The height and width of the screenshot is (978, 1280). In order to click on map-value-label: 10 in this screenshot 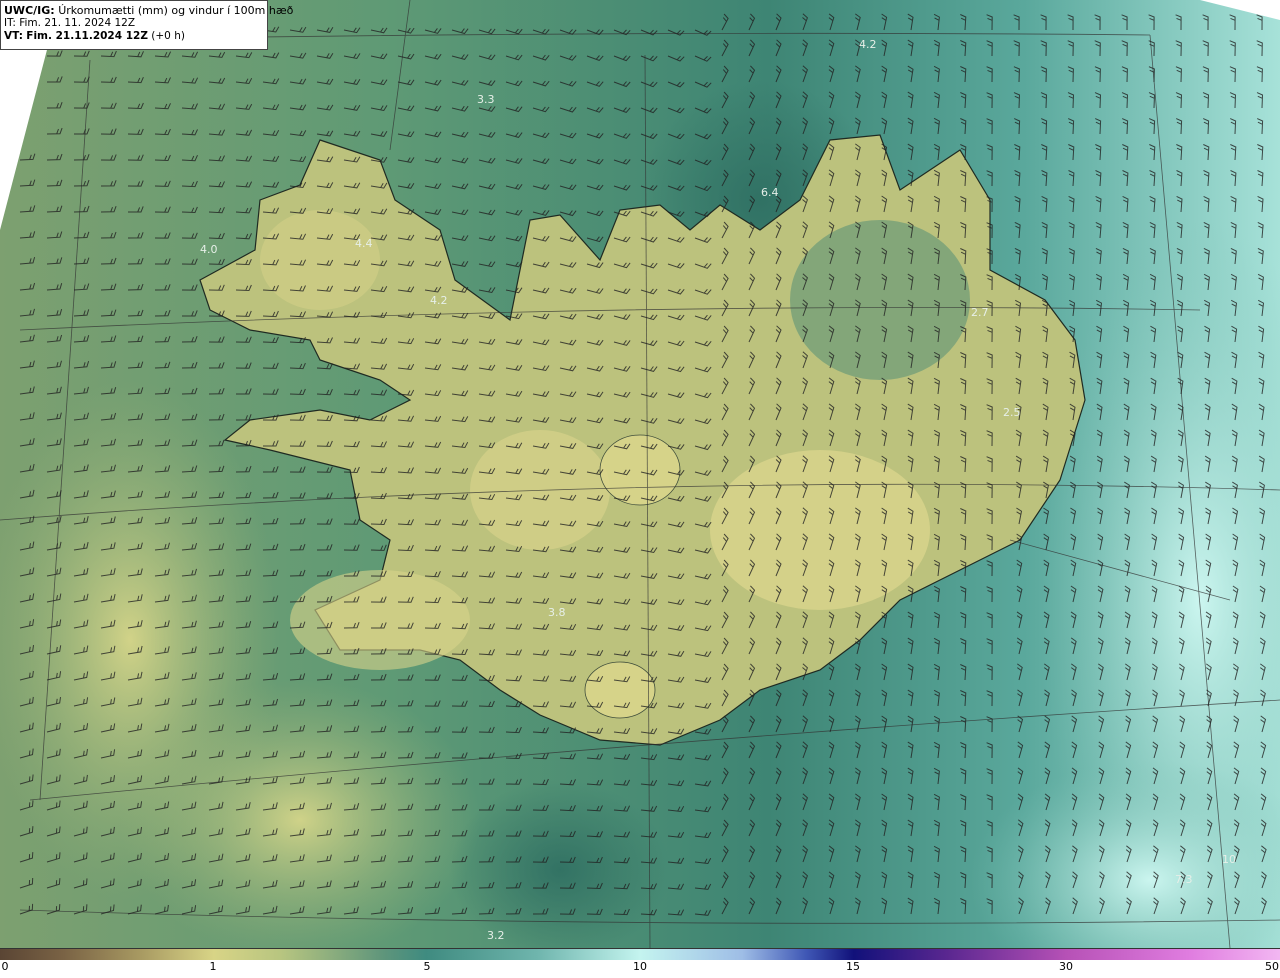, I will do `click(1229, 859)`.